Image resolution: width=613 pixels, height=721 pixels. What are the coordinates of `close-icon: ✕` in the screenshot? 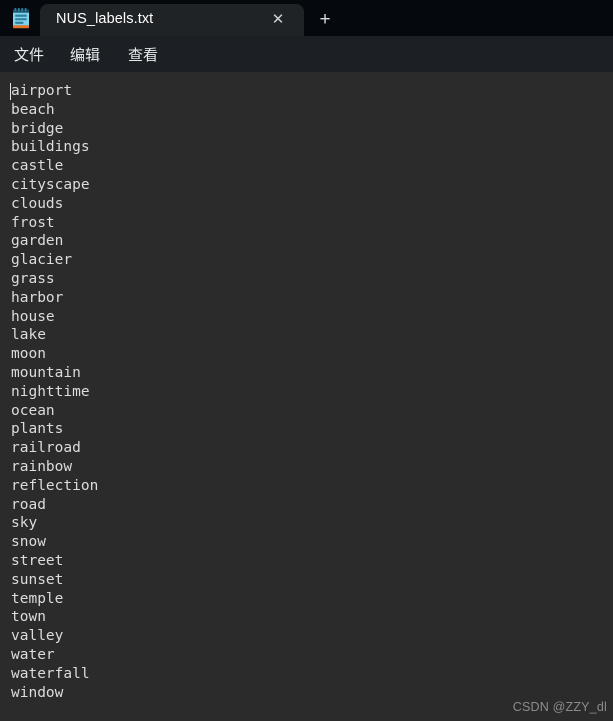 It's located at (278, 20).